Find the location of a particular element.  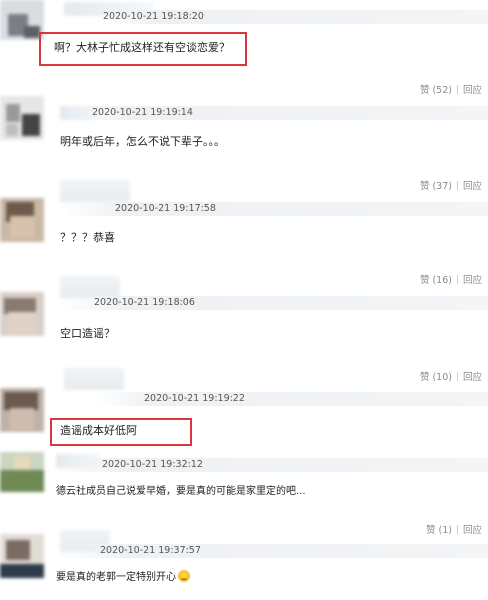

comment-text: 明年或后年，怎么不说下辈子。。。 is located at coordinates (142, 141).